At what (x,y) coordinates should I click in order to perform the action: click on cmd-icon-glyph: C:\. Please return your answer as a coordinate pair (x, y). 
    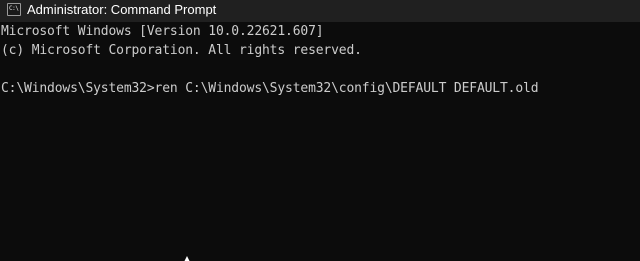
    Looking at the image, I should click on (14, 8).